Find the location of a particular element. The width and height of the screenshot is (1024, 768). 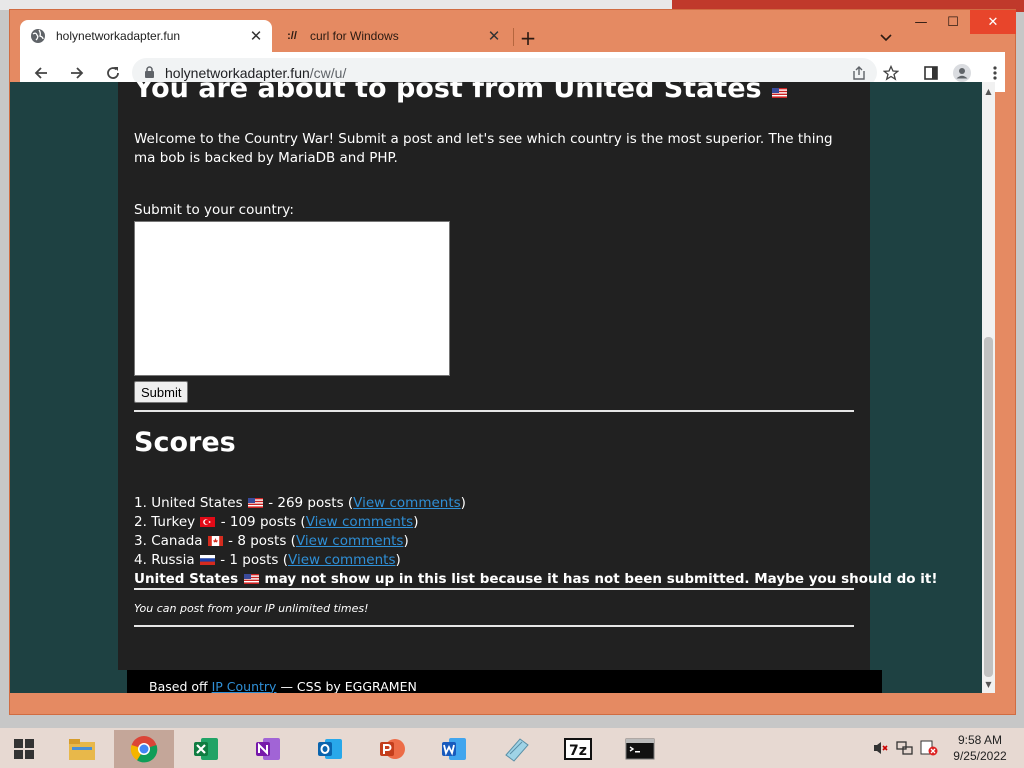

star-icon is located at coordinates (891, 73).